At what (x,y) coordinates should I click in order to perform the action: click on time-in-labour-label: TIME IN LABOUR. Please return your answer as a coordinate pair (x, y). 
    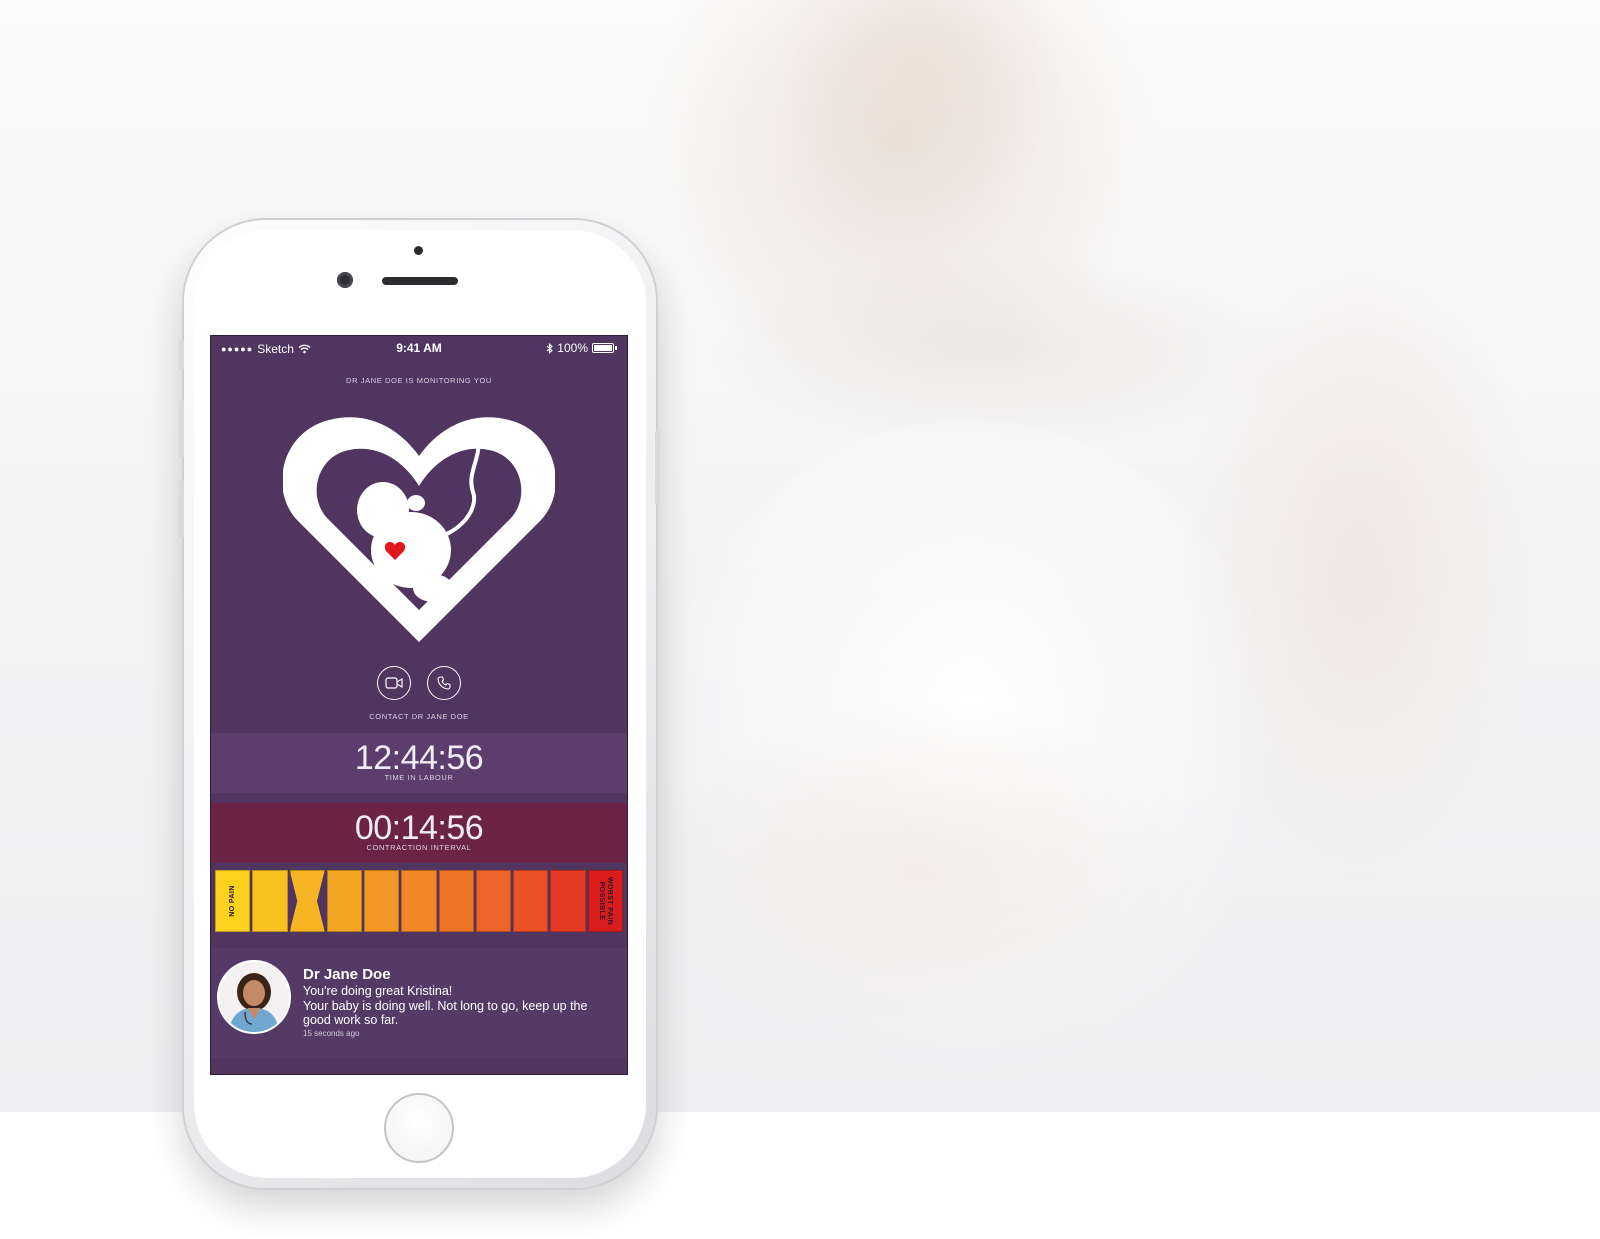
    Looking at the image, I should click on (419, 777).